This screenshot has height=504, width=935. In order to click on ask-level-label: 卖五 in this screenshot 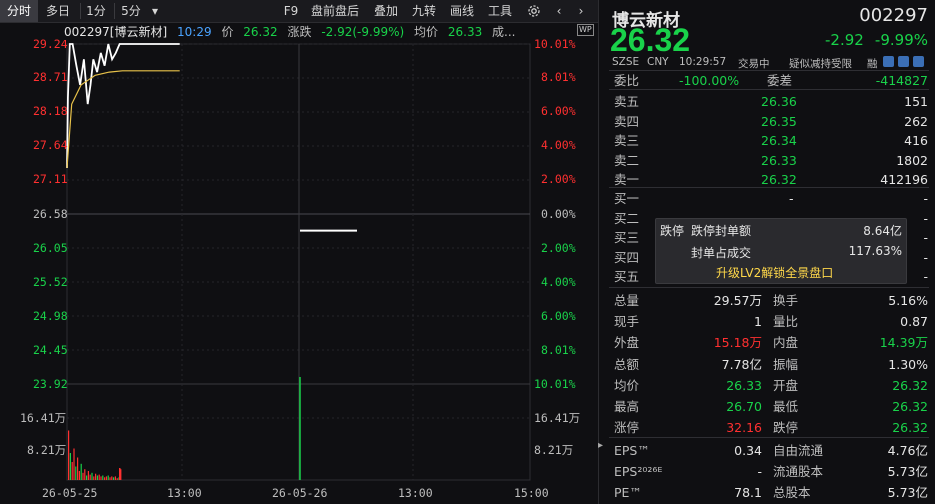, I will do `click(627, 101)`.